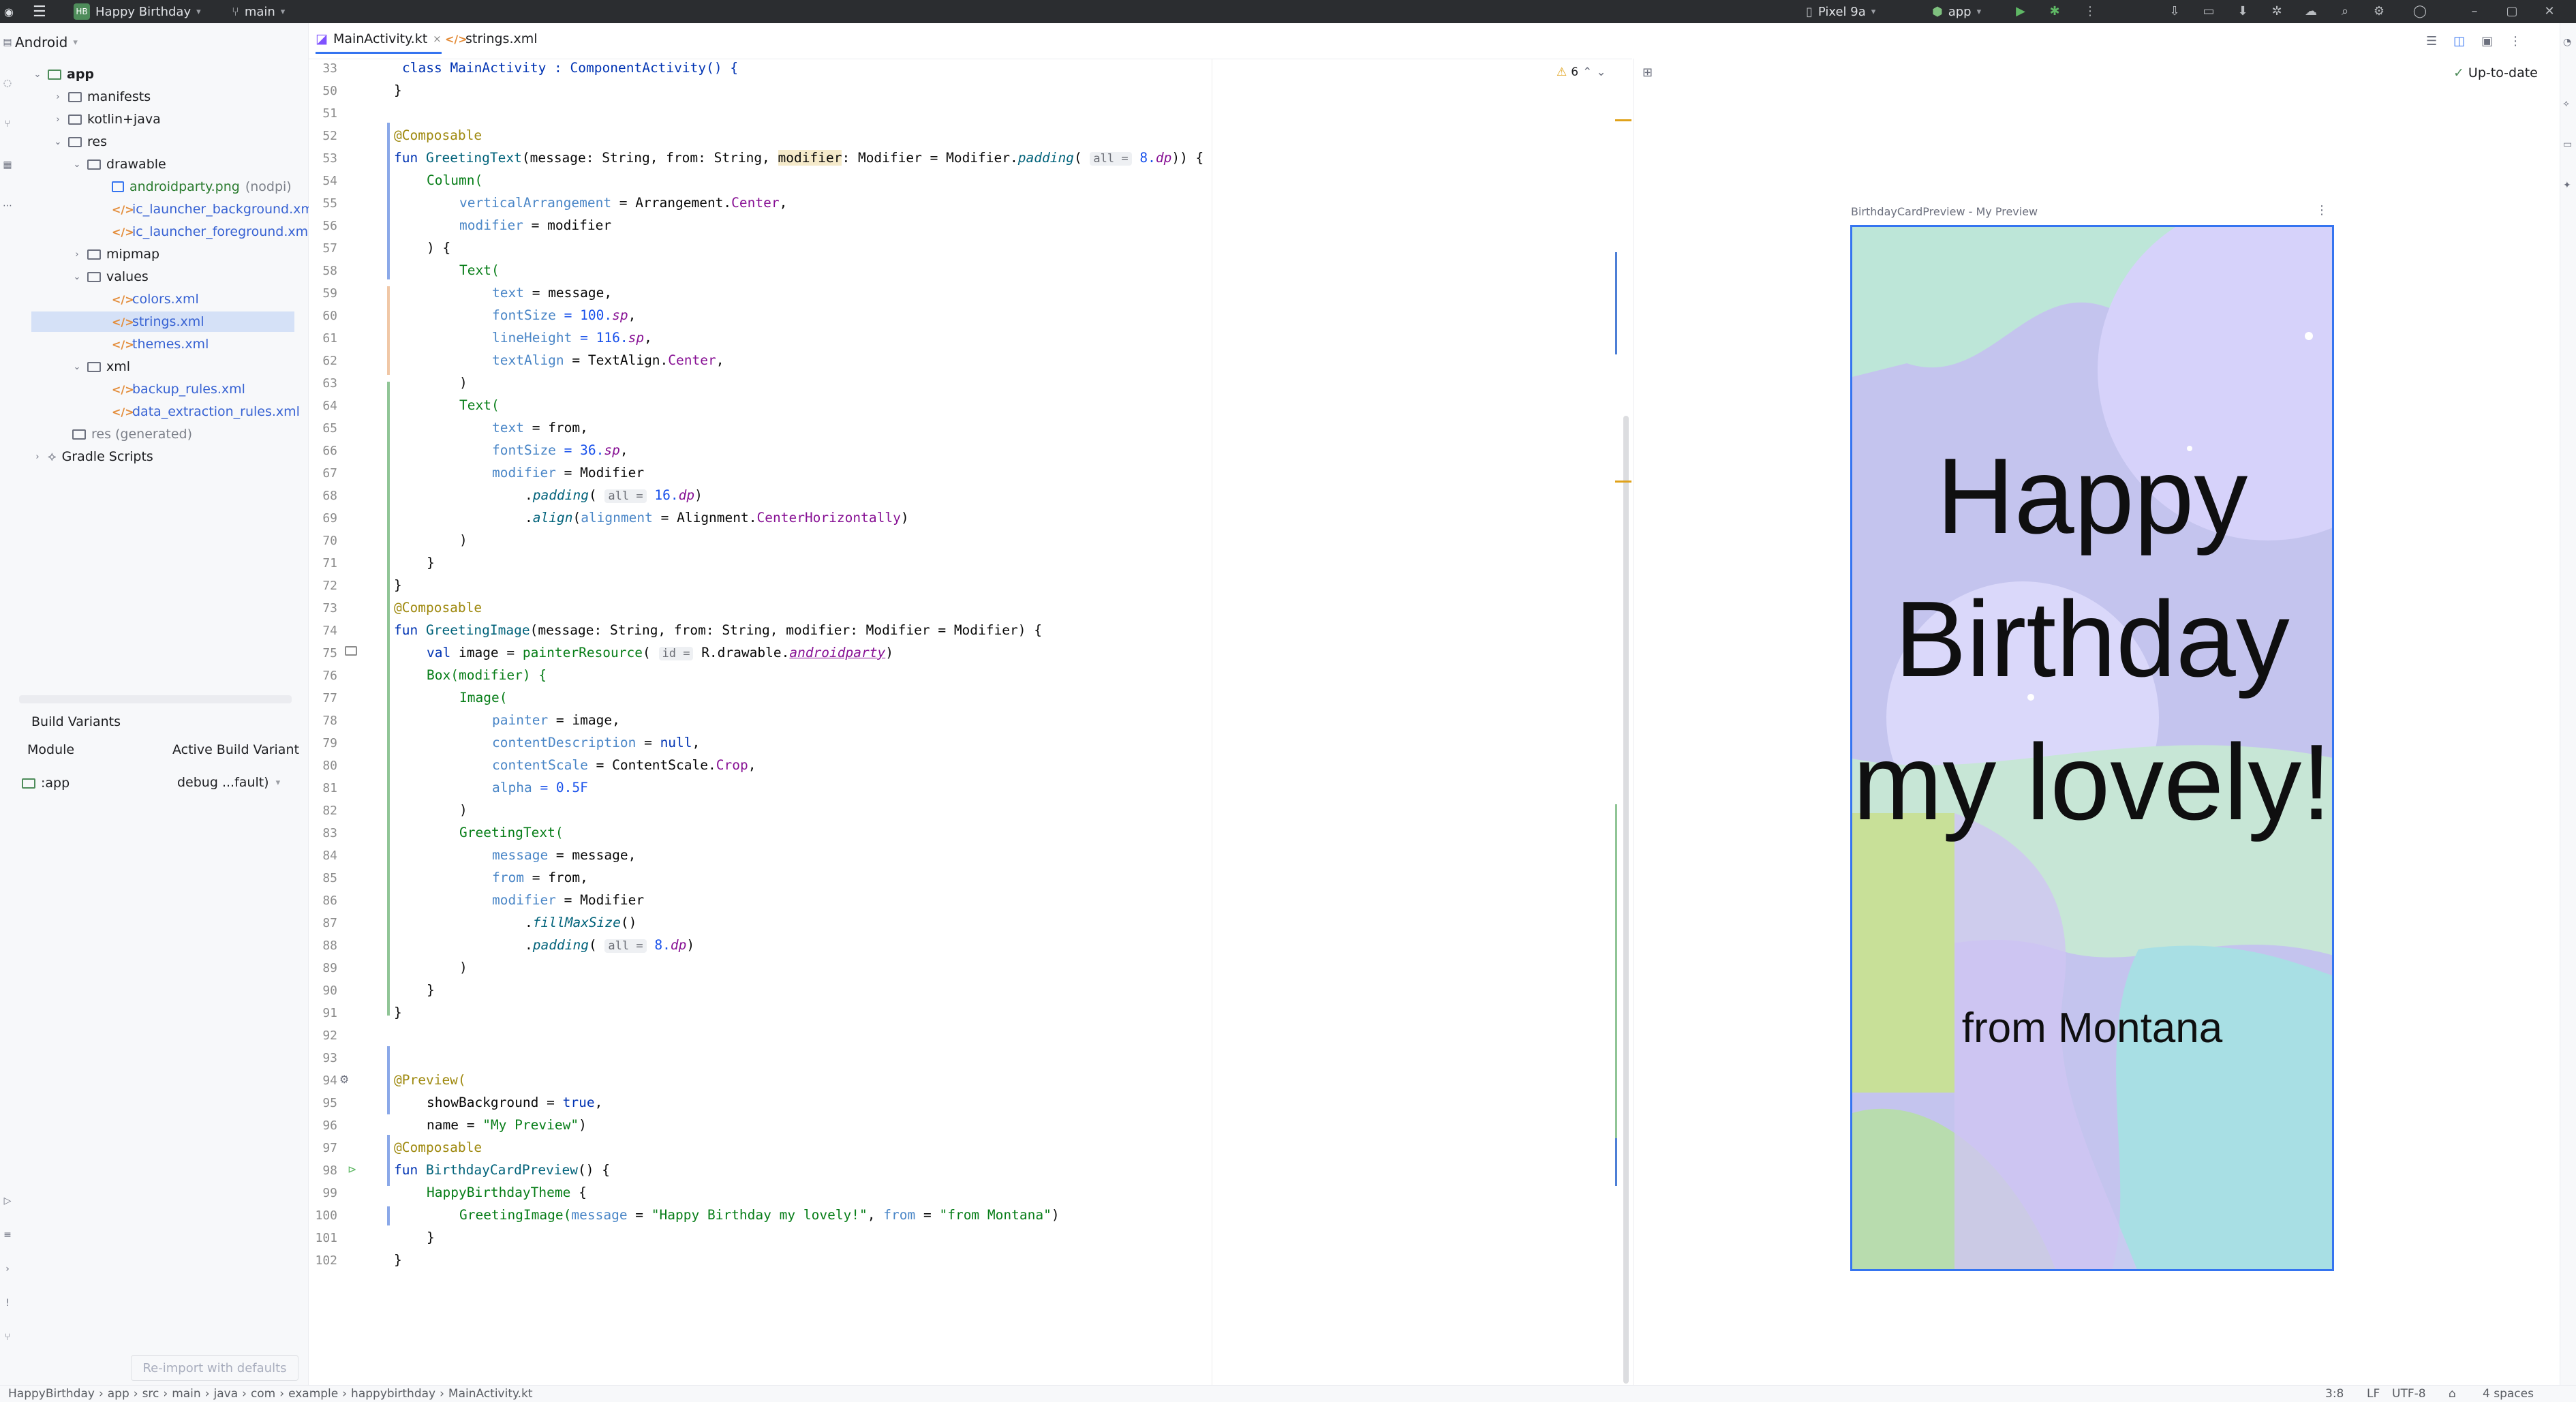 The width and height of the screenshot is (2576, 1402). I want to click on sdk-manager-icon: ⬇, so click(2242, 11).